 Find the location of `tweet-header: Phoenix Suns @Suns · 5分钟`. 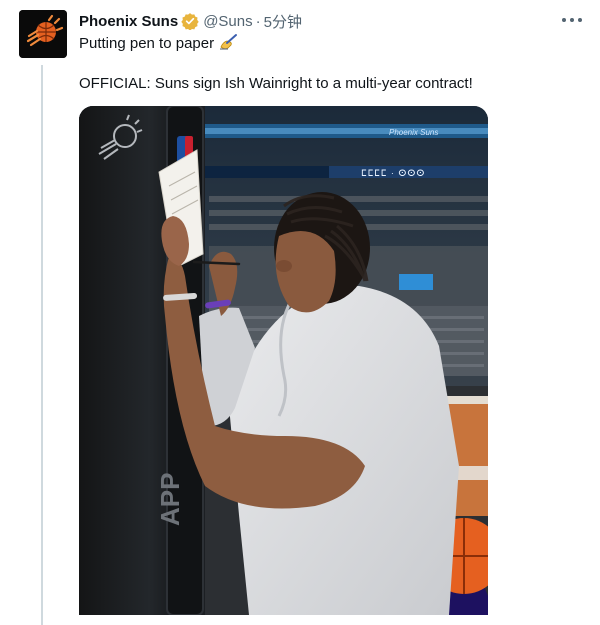

tweet-header: Phoenix Suns @Suns · 5分钟 is located at coordinates (332, 21).